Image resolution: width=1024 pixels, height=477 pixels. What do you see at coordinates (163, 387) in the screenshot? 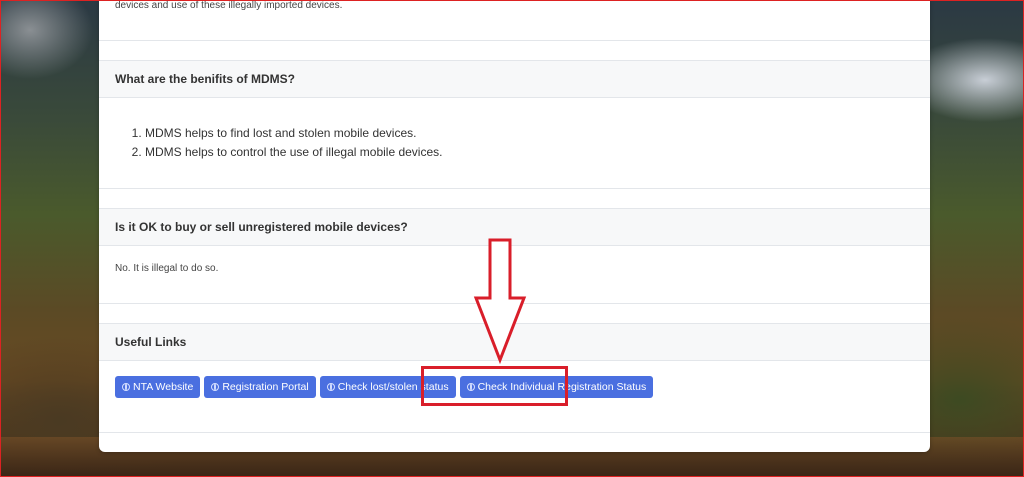
I see `button-label: NTA Website` at bounding box center [163, 387].